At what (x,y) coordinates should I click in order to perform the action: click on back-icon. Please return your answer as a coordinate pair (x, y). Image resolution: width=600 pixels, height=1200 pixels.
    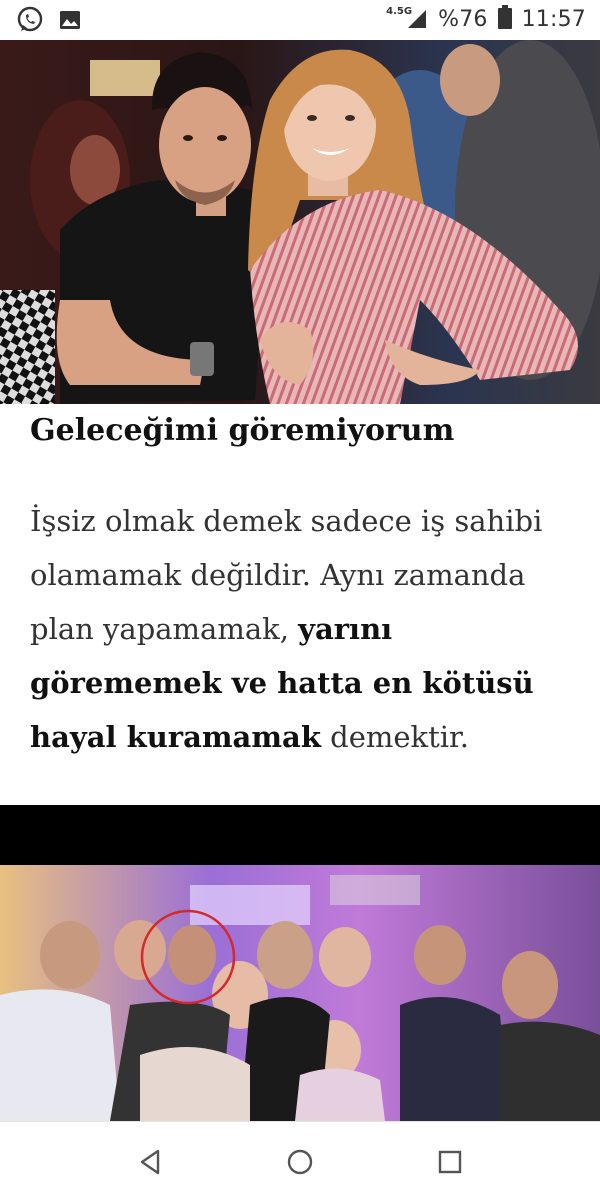
    Looking at the image, I should click on (150, 1162).